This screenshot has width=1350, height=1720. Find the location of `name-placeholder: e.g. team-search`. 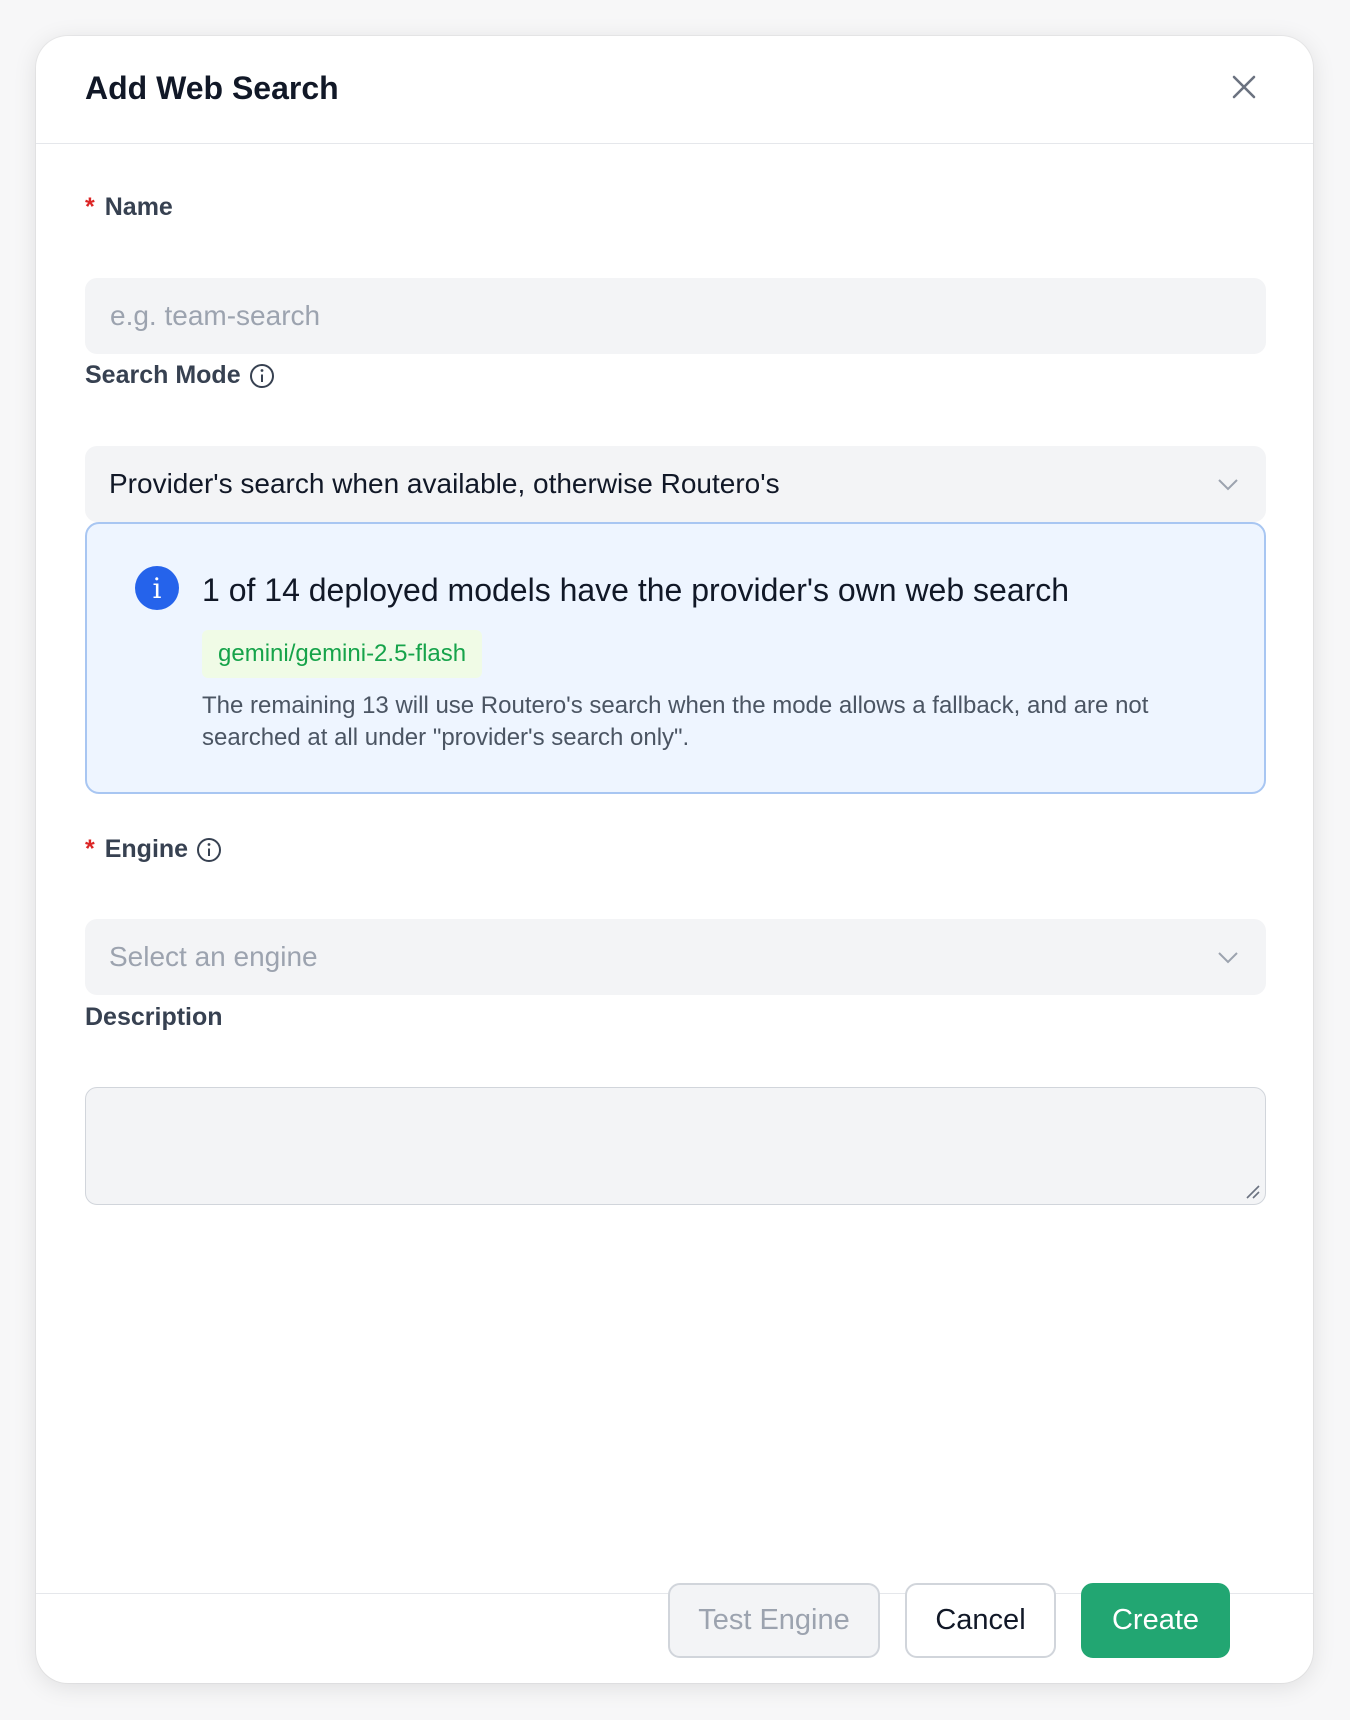

name-placeholder: e.g. team-search is located at coordinates (215, 315).